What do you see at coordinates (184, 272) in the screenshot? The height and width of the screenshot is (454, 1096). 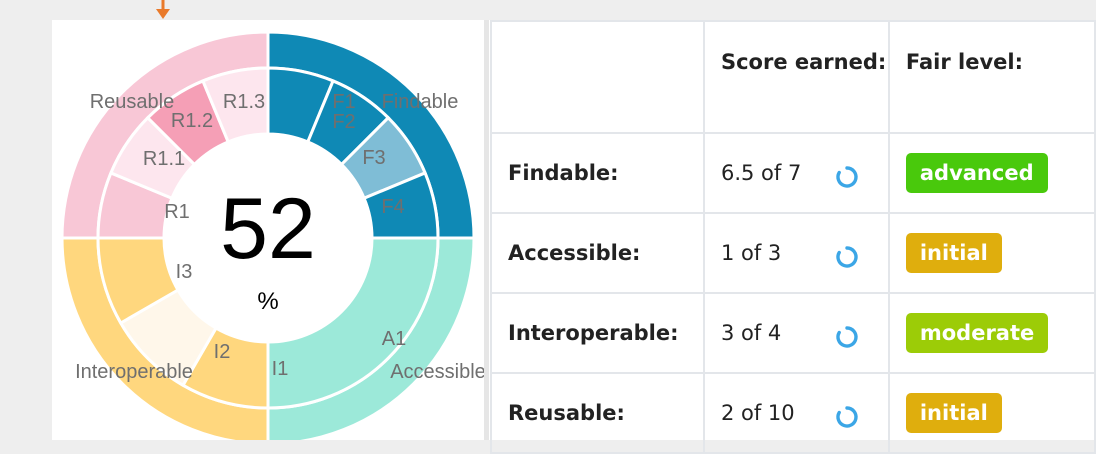 I see `label-i3: I3` at bounding box center [184, 272].